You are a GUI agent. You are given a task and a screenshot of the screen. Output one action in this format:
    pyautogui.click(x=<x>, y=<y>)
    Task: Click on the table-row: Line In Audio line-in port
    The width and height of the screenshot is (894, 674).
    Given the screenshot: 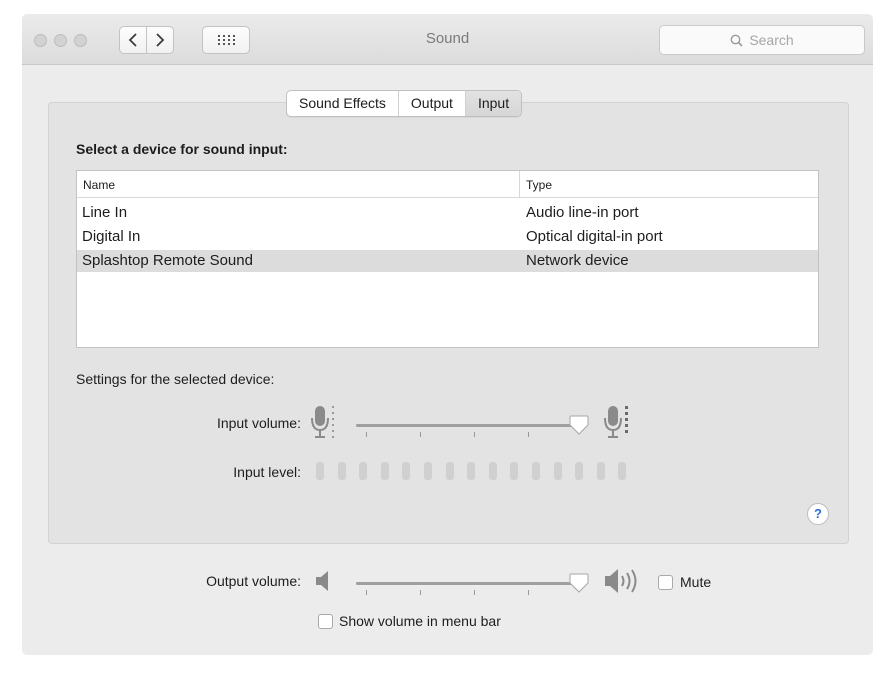 What is the action you would take?
    pyautogui.click(x=447, y=213)
    